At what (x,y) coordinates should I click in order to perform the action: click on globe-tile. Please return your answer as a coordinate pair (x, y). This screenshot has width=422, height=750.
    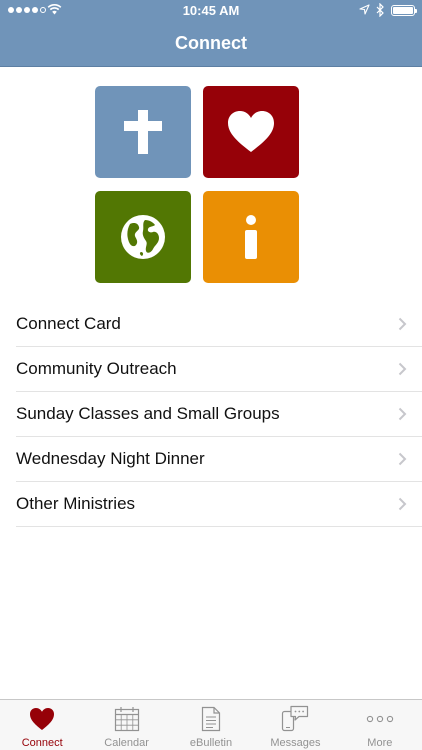
    Looking at the image, I should click on (143, 237).